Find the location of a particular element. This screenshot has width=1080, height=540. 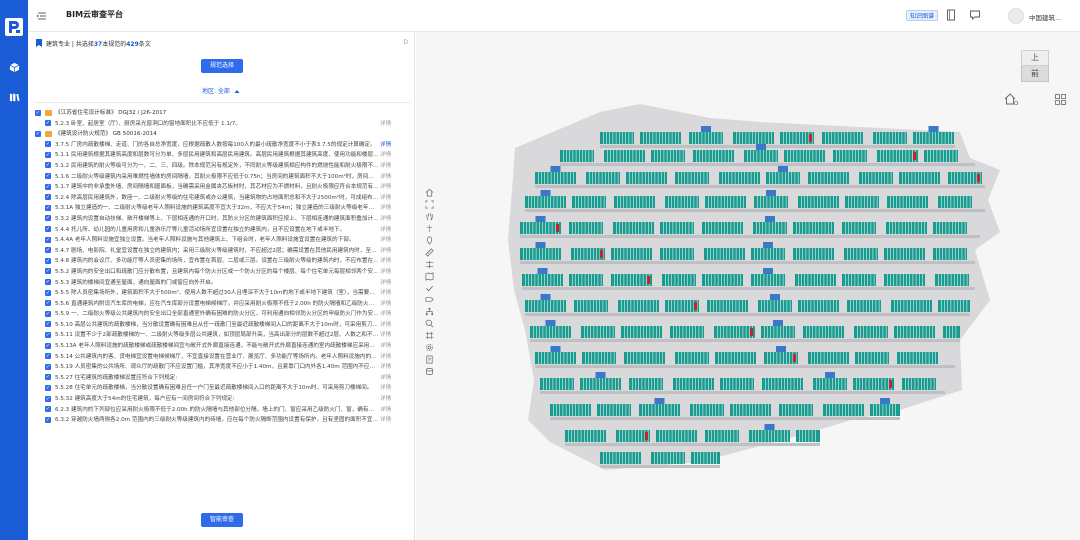

cube-icon is located at coordinates (14, 67).